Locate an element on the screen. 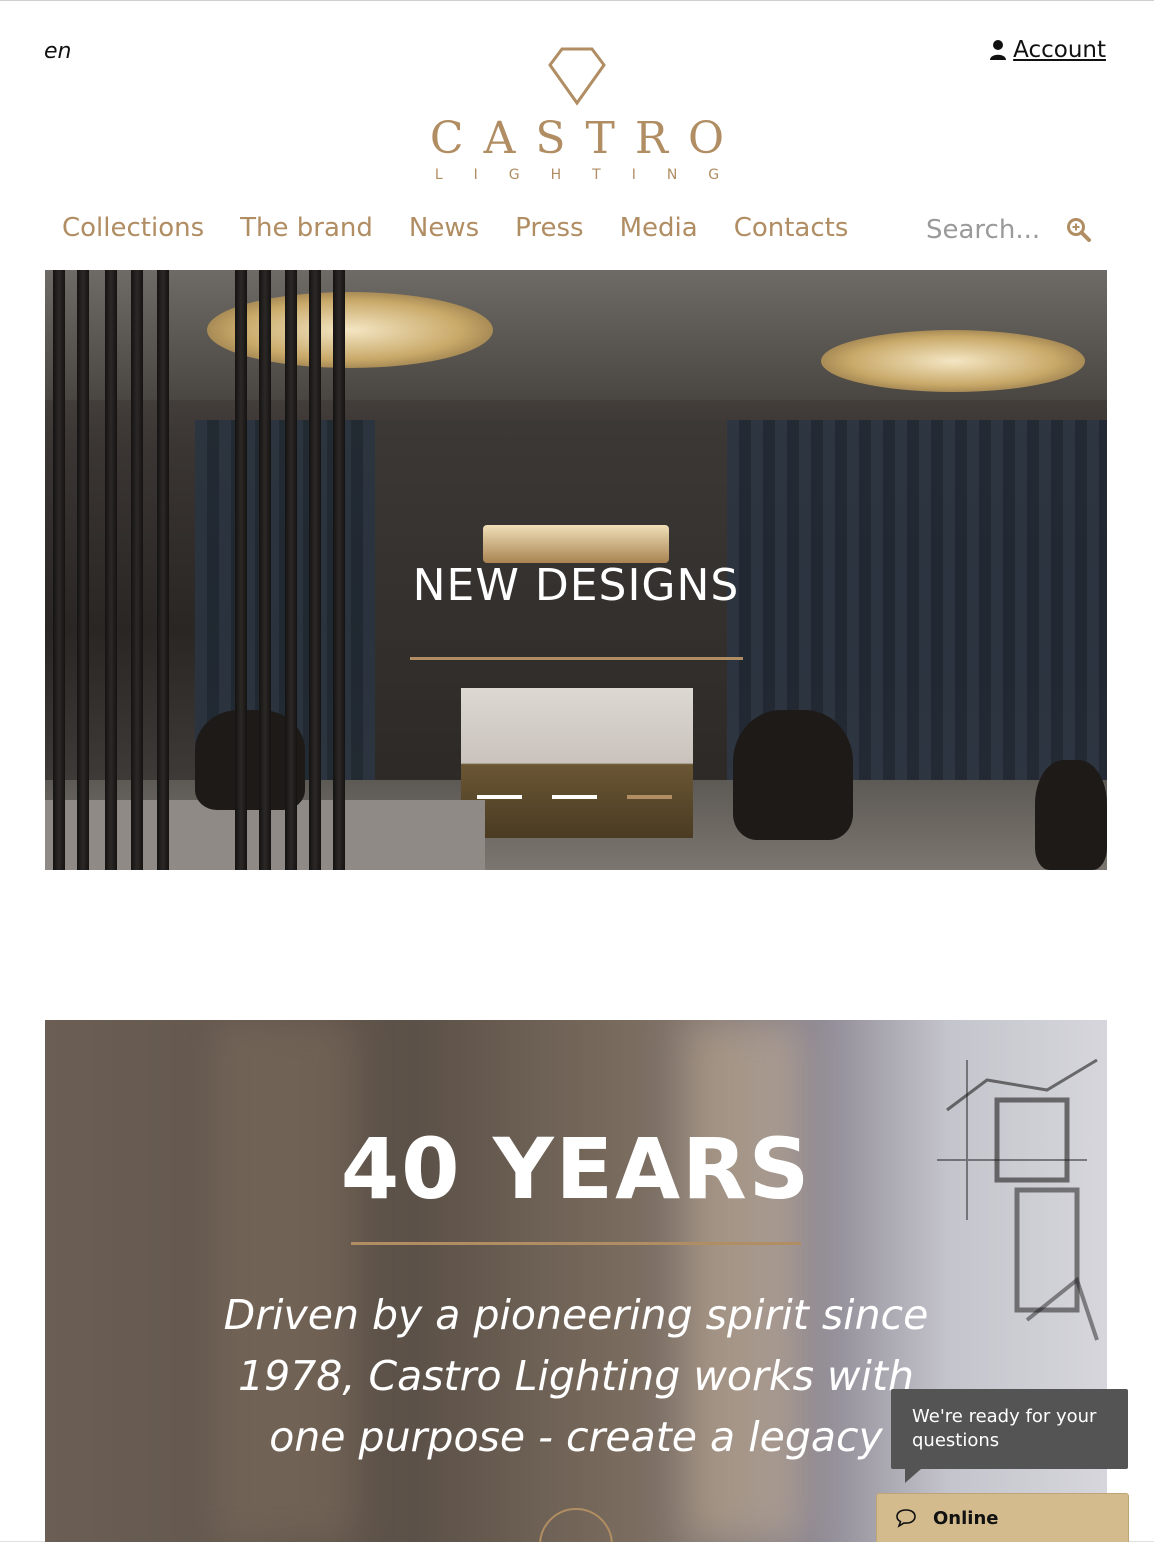 The height and width of the screenshot is (1542, 1154). search-input is located at coordinates (985, 230).